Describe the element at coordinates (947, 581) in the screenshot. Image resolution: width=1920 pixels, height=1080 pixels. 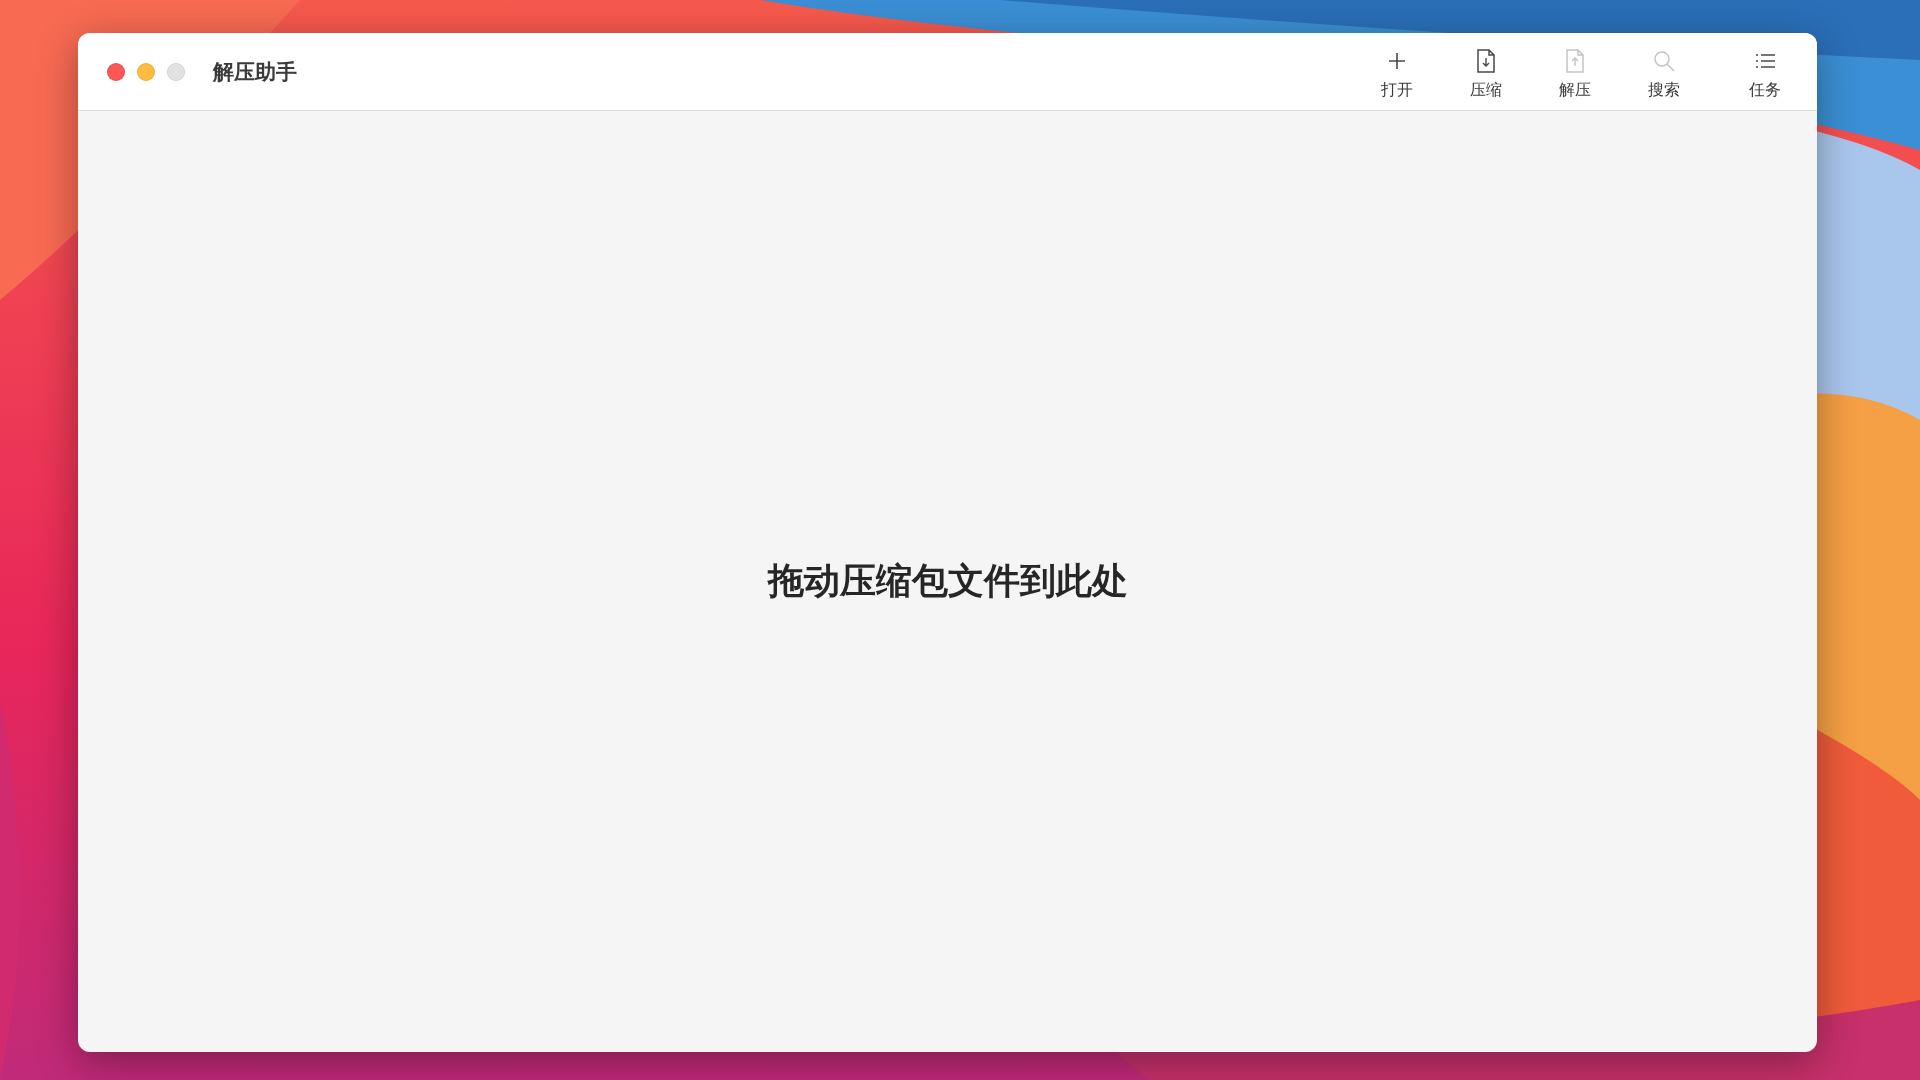
I see `drop-hint: 拖动压缩包文件到此处` at that location.